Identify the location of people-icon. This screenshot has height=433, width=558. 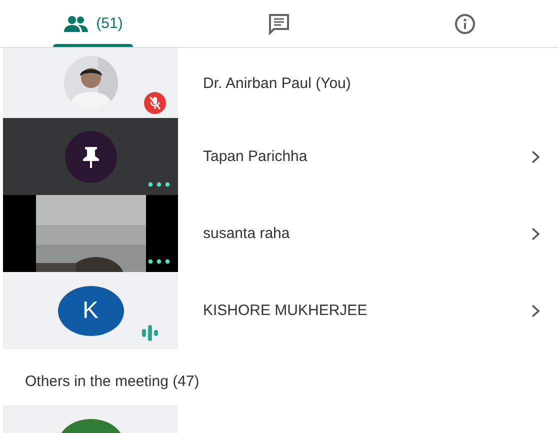
(76, 23).